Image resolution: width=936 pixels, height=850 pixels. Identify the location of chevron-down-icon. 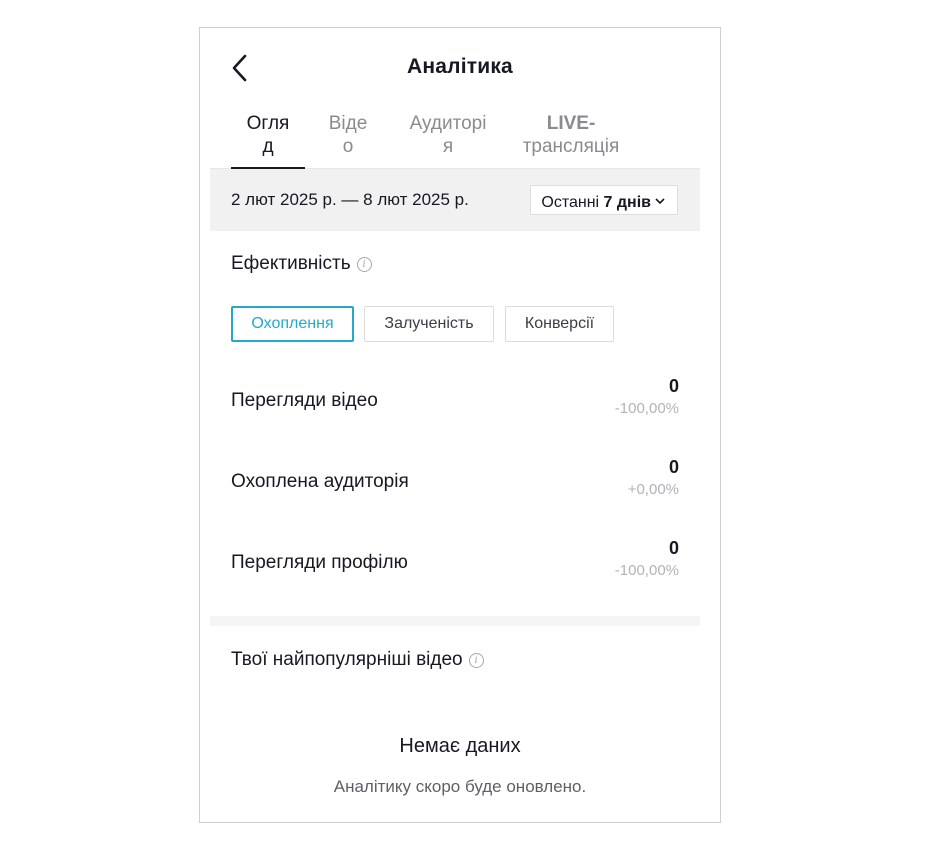
(660, 200).